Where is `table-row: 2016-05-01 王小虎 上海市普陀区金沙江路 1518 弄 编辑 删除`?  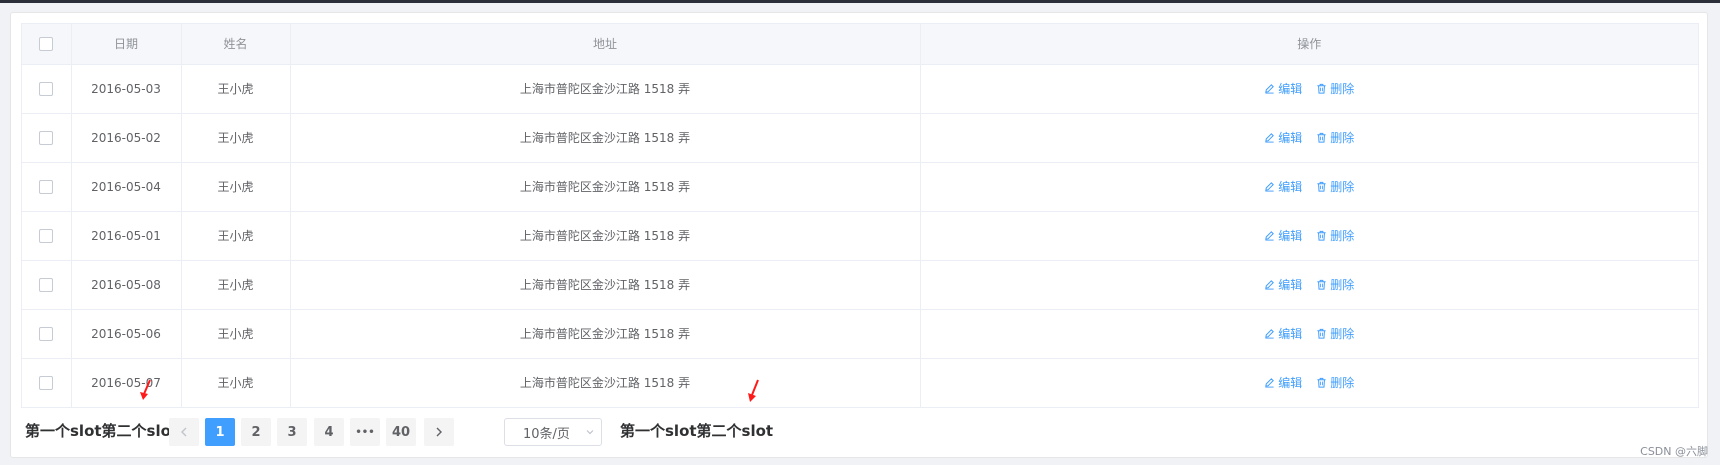 table-row: 2016-05-01 王小虎 上海市普陀区金沙江路 1518 弄 编辑 删除 is located at coordinates (860, 236).